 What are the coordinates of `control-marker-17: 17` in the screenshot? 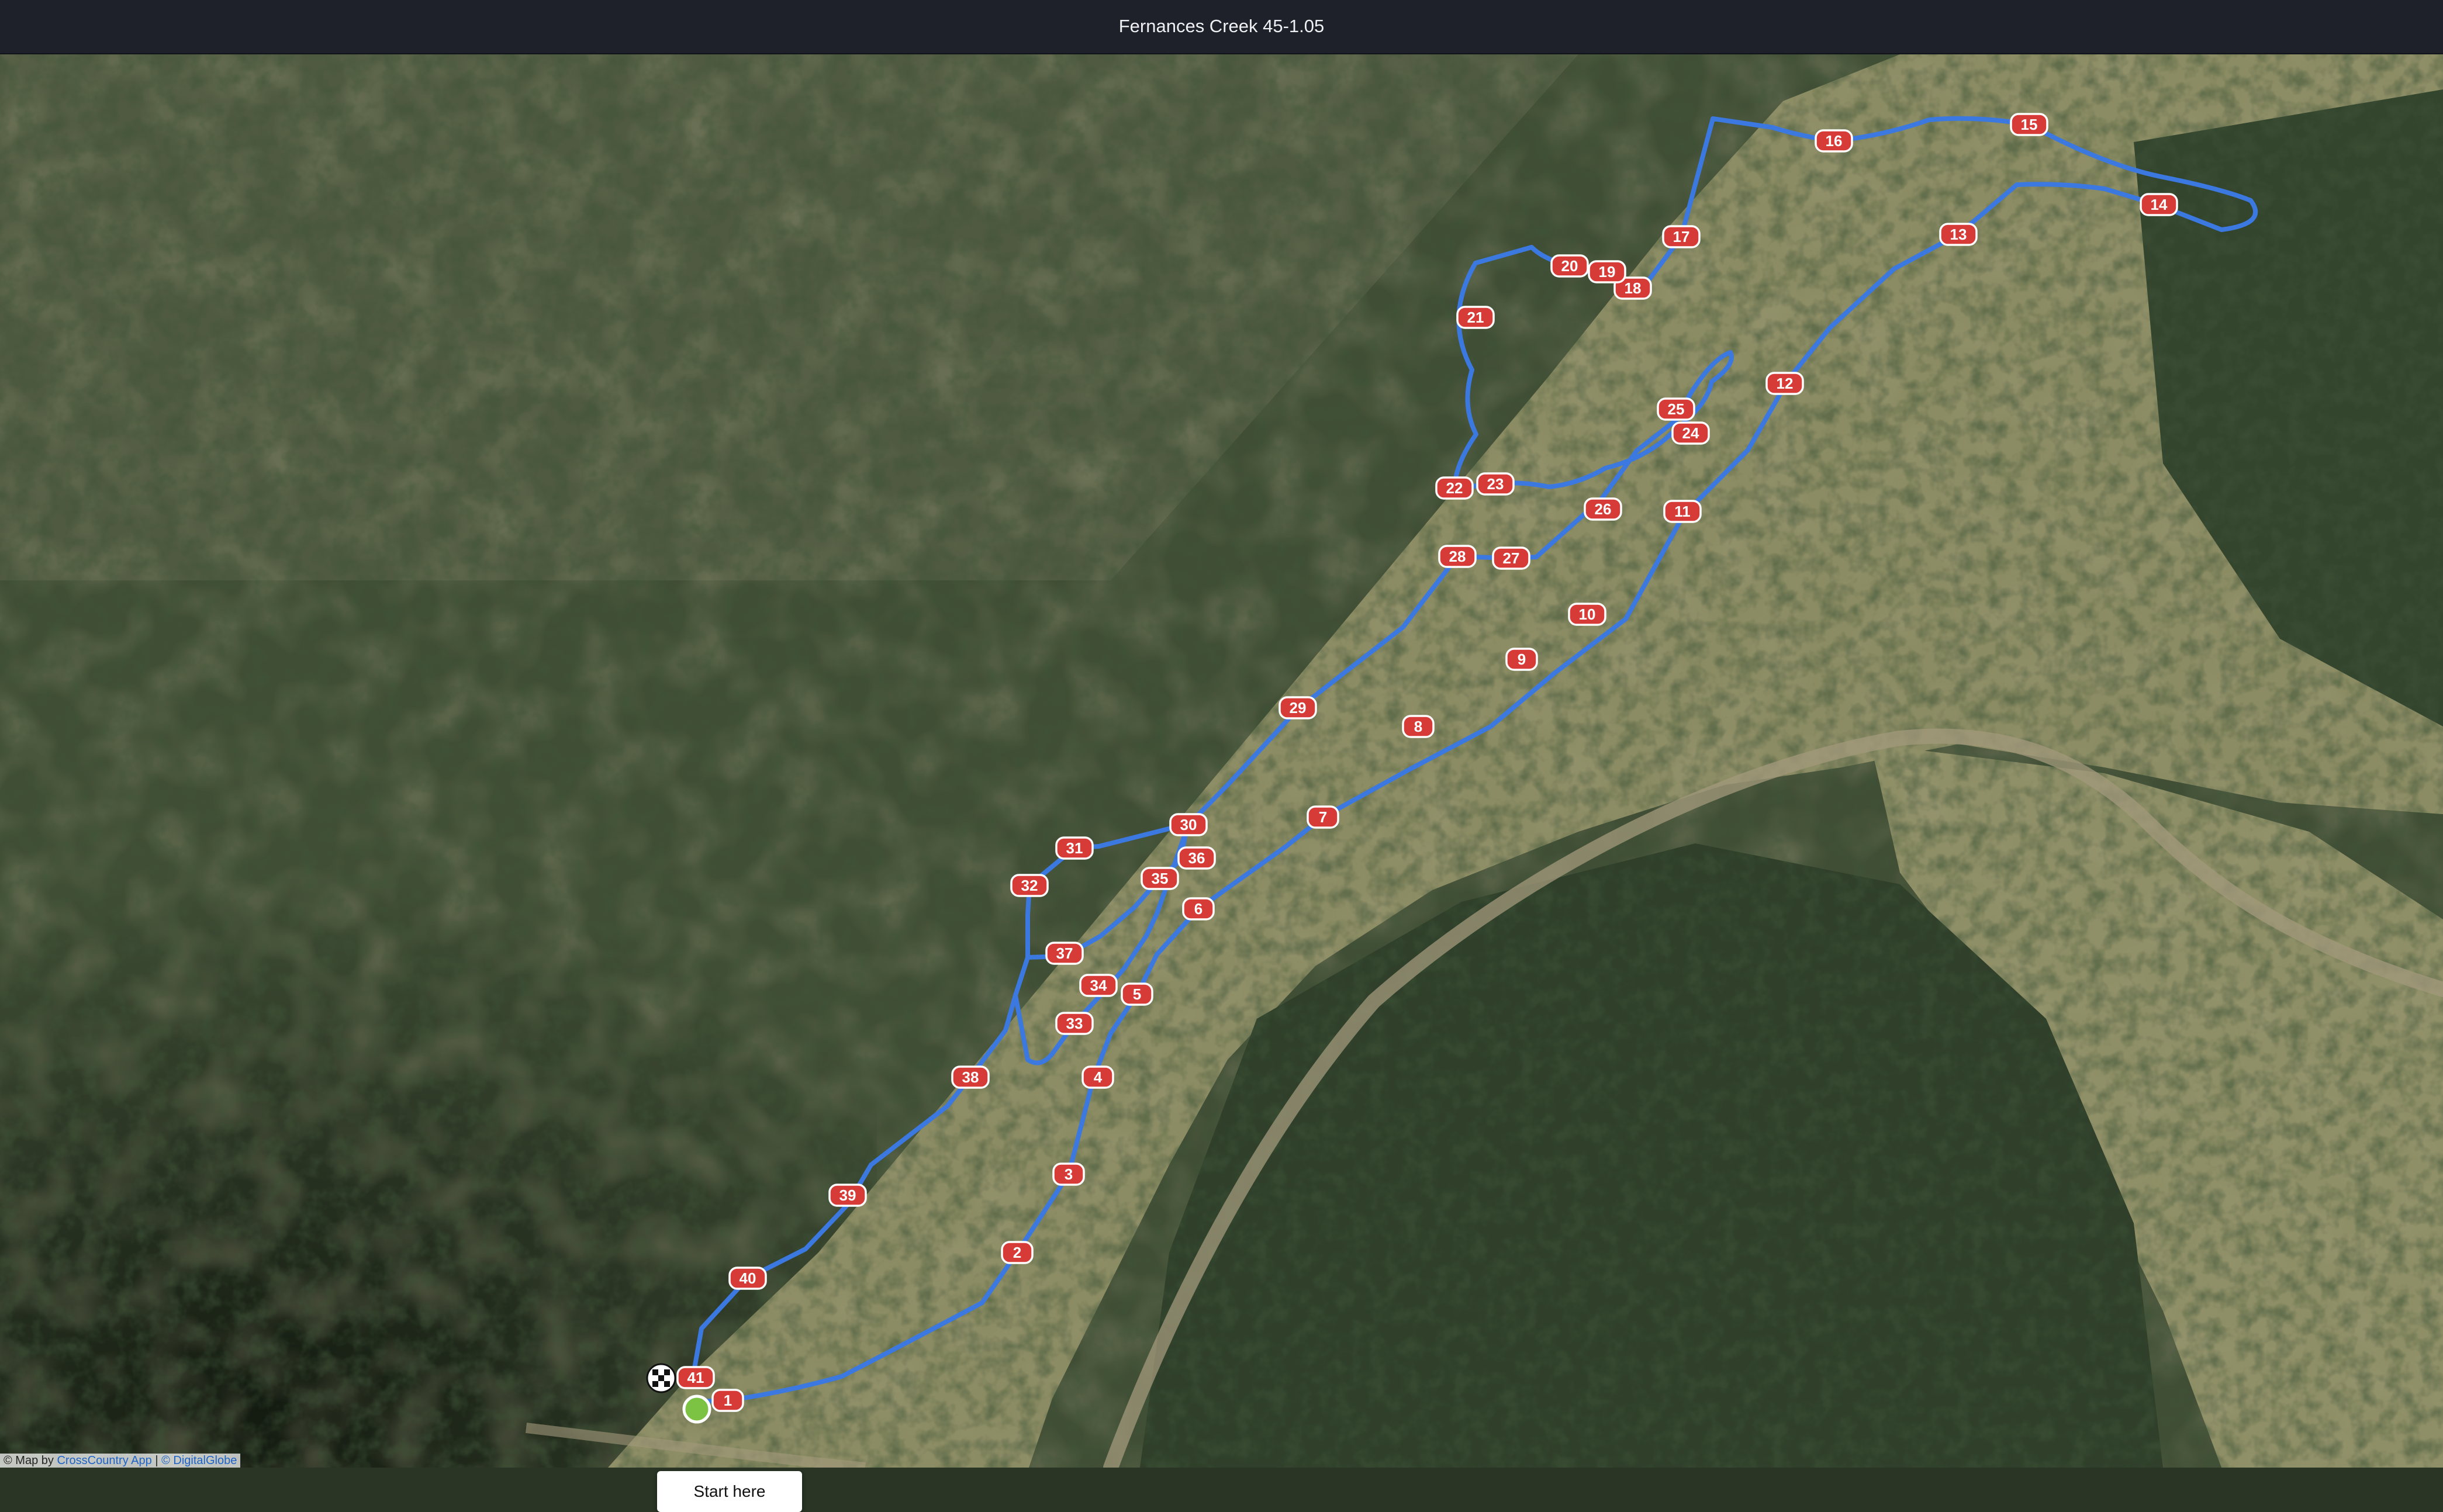 It's located at (1681, 237).